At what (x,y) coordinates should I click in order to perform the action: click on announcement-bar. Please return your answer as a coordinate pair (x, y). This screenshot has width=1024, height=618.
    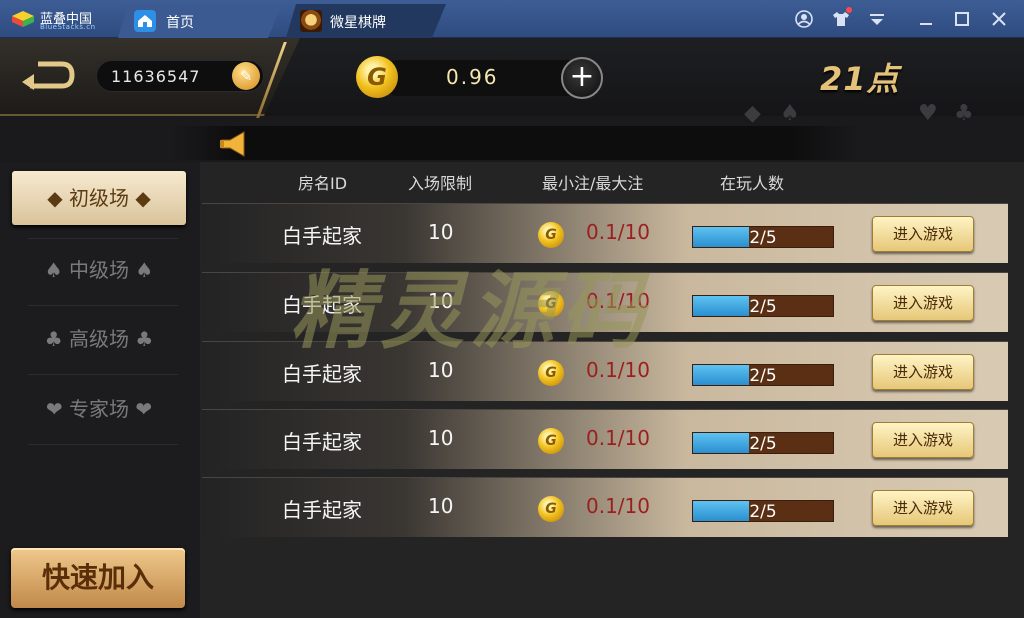
    Looking at the image, I should click on (515, 143).